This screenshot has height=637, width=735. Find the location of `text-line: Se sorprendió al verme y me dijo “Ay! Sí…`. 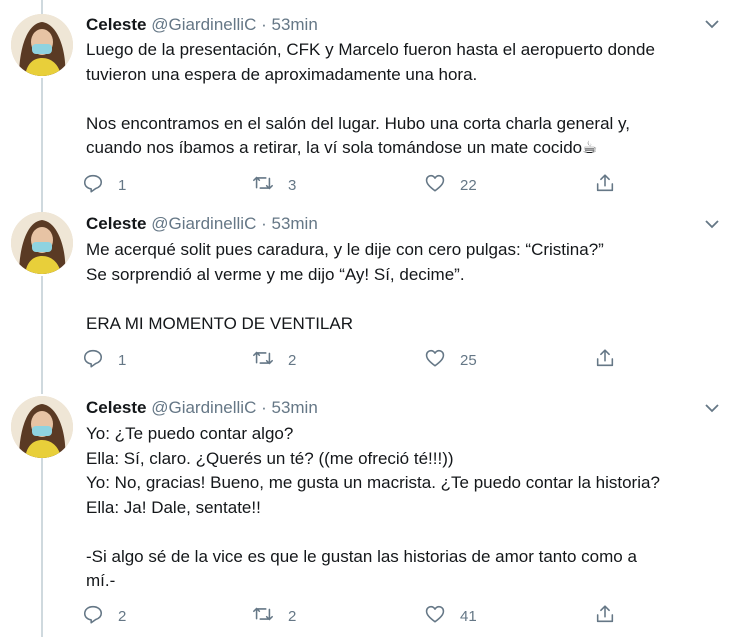

text-line: Se sorprendió al verme y me dijo “Ay! Sí… is located at coordinates (275, 274).